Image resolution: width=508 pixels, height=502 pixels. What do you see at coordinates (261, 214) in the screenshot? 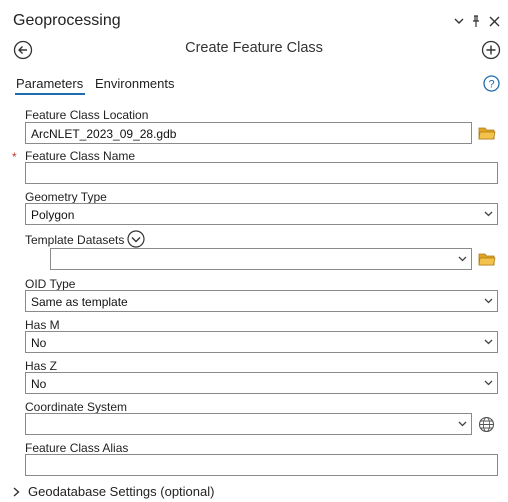
I see `geometry-select: Polygon` at bounding box center [261, 214].